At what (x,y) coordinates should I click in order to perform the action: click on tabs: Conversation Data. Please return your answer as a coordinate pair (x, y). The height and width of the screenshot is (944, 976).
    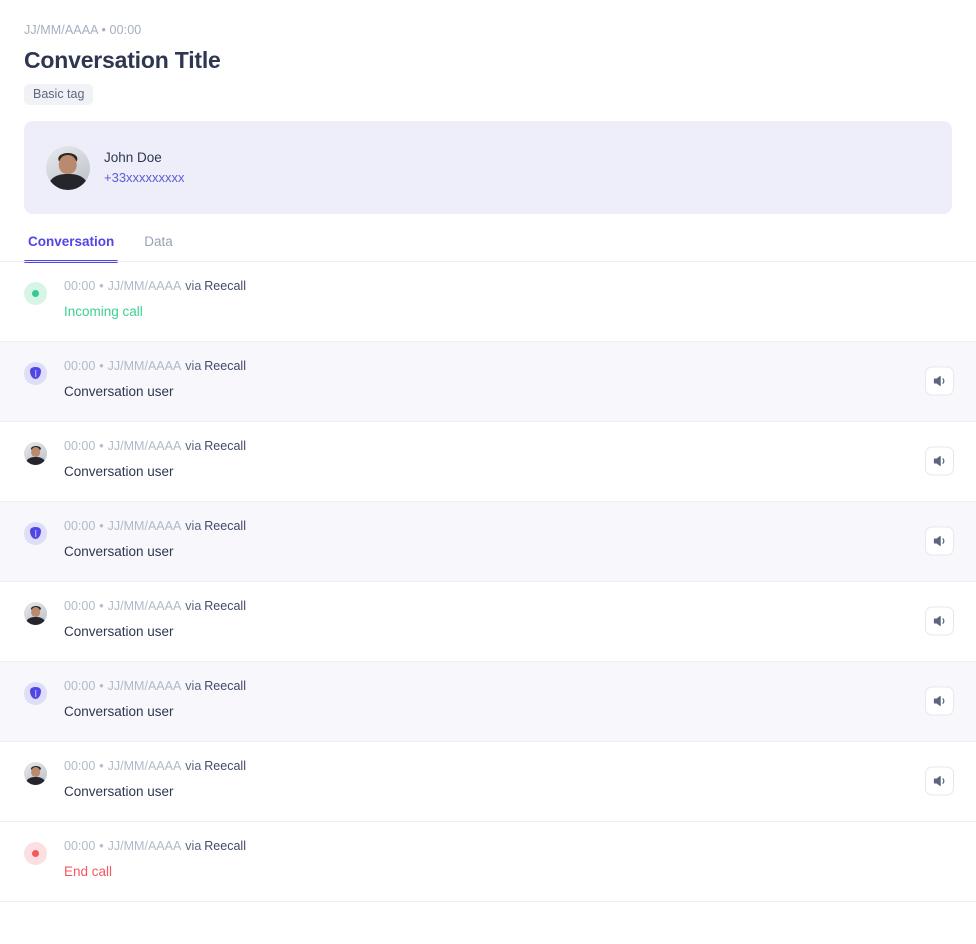
    Looking at the image, I should click on (488, 249).